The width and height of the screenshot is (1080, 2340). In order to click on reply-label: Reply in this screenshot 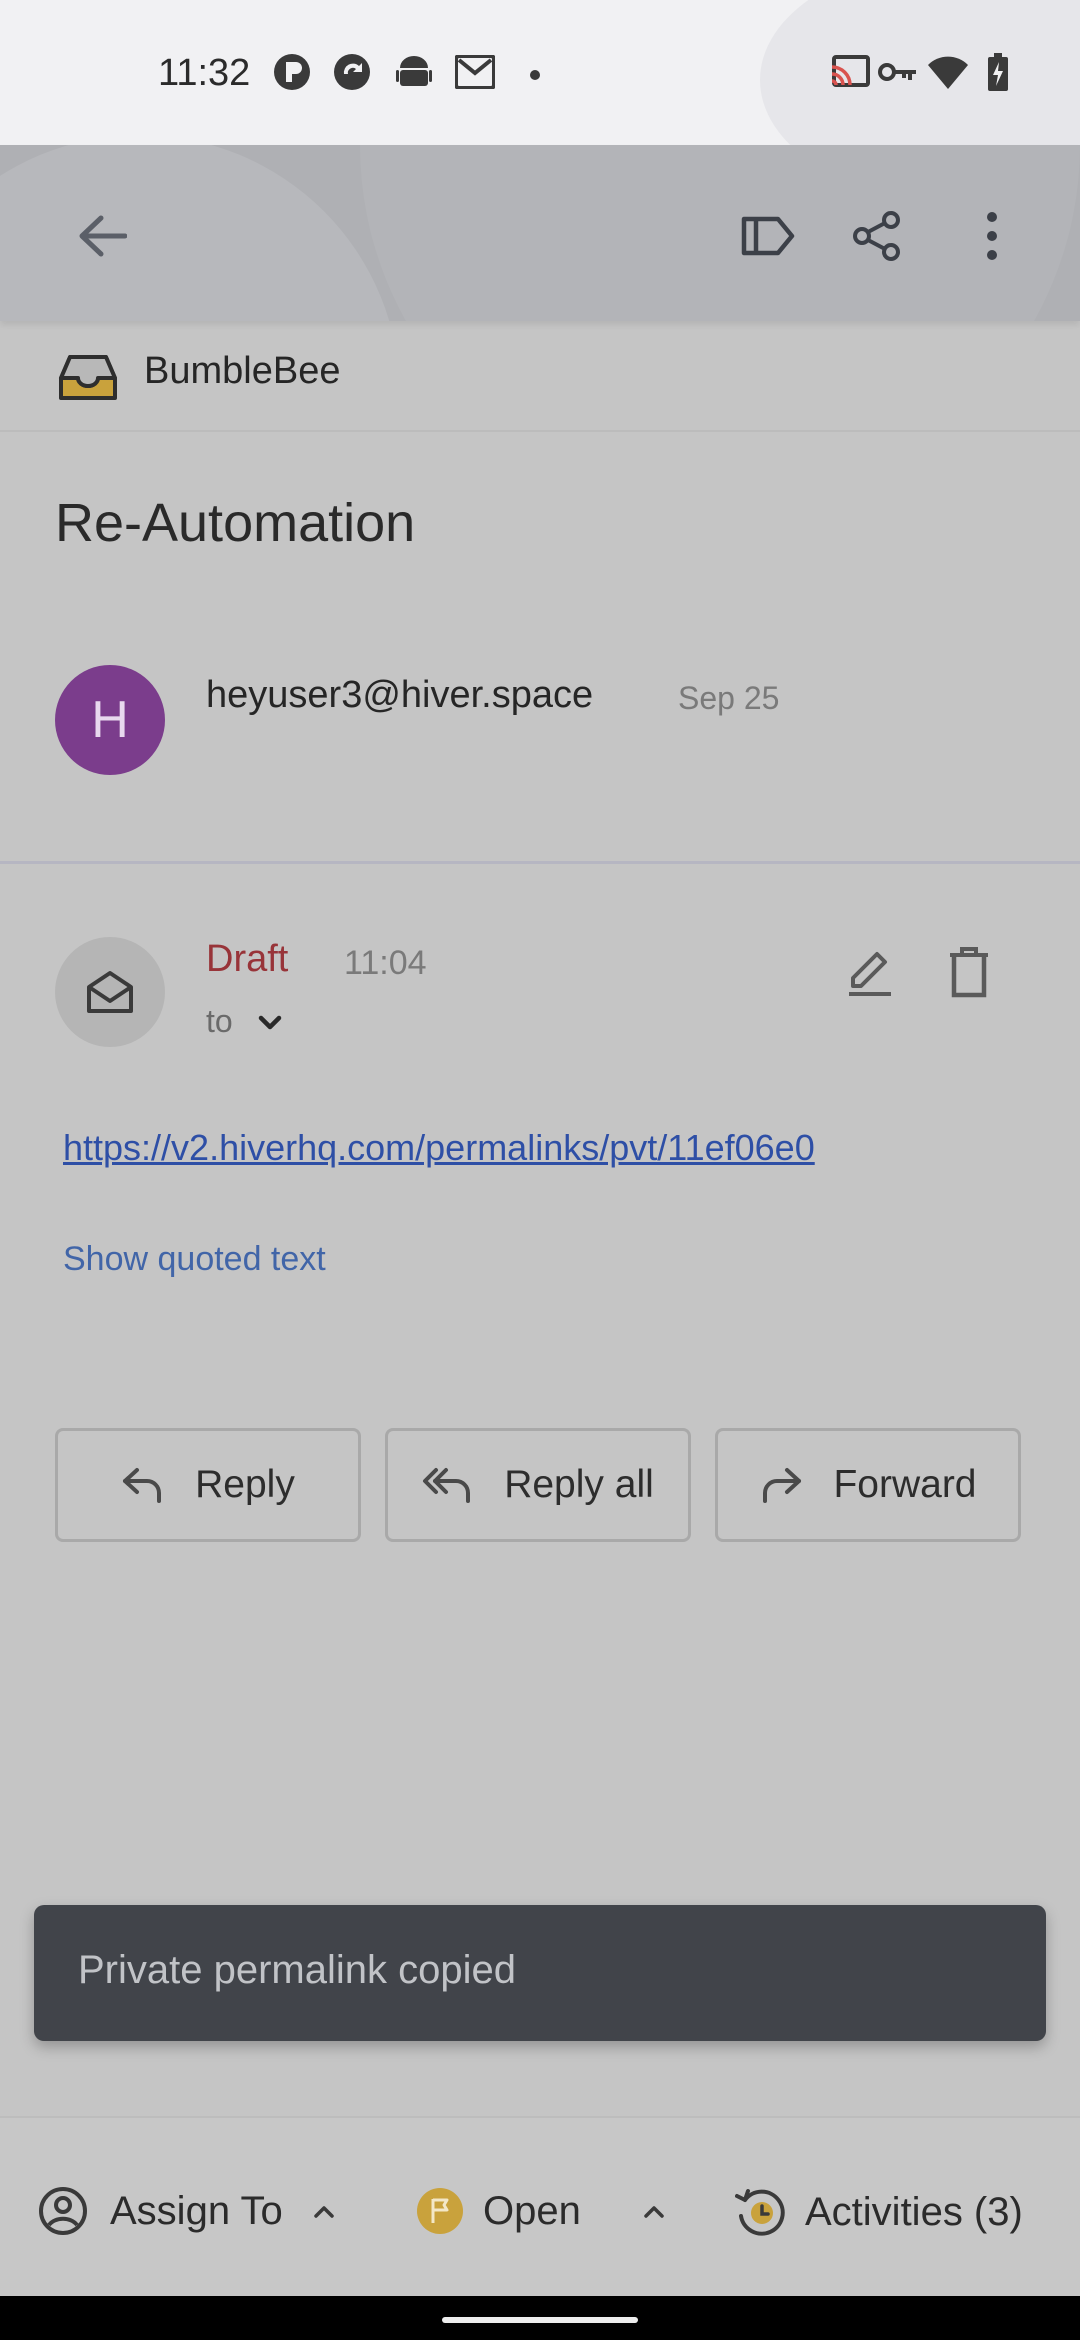, I will do `click(245, 1484)`.